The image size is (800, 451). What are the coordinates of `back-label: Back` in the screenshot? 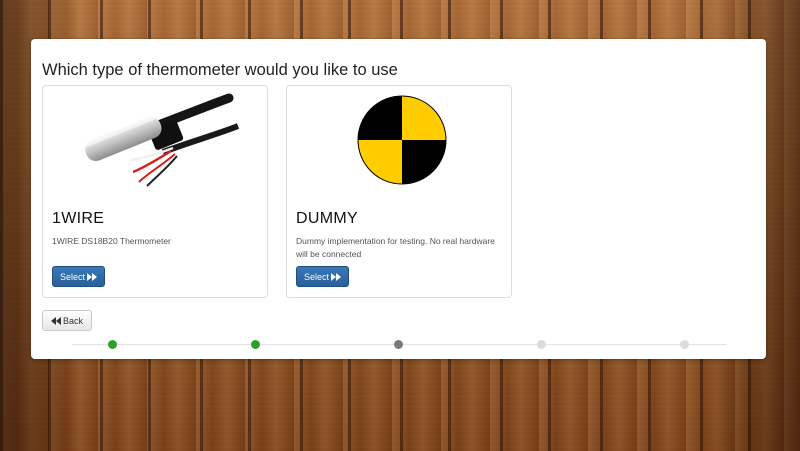 It's located at (73, 320).